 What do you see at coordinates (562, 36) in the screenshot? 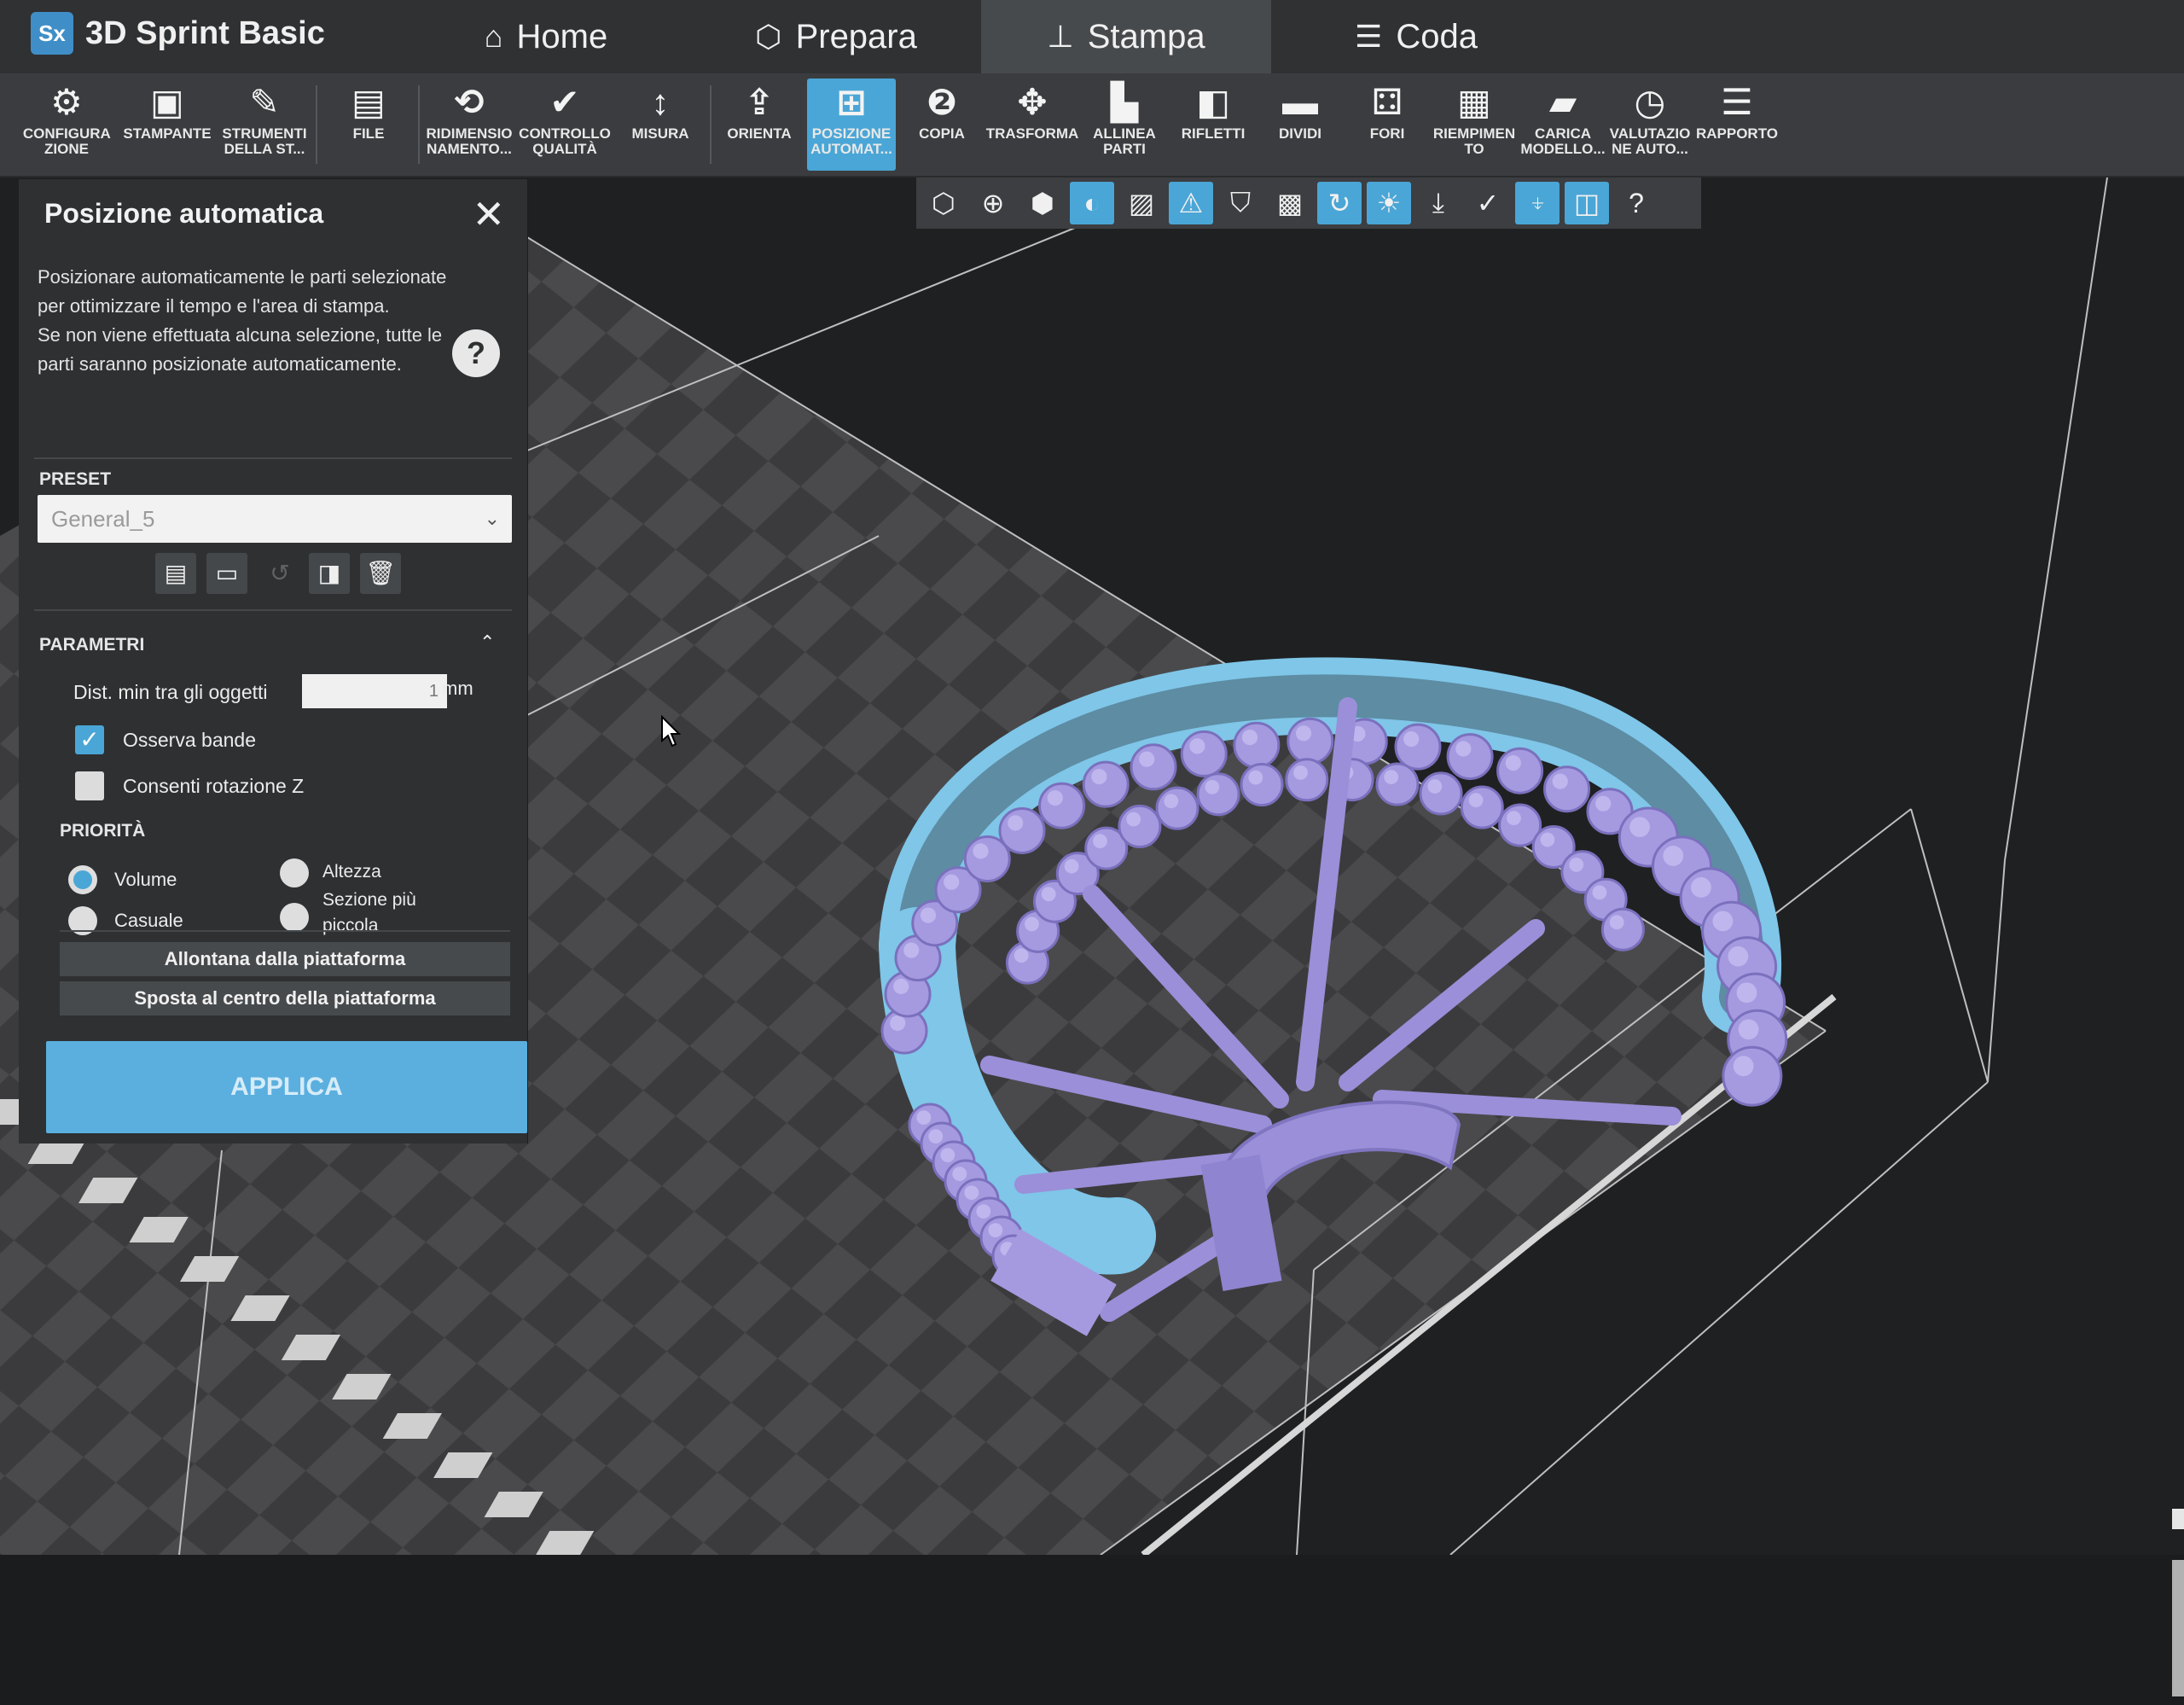
I see `tab-label: Home` at bounding box center [562, 36].